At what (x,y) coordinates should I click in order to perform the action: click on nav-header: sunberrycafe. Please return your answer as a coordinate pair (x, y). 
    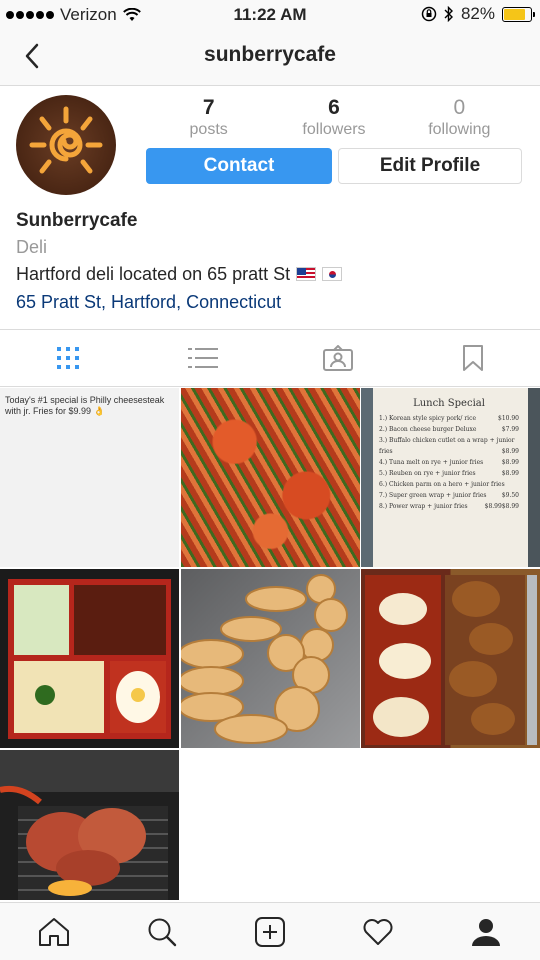
    Looking at the image, I should click on (270, 57).